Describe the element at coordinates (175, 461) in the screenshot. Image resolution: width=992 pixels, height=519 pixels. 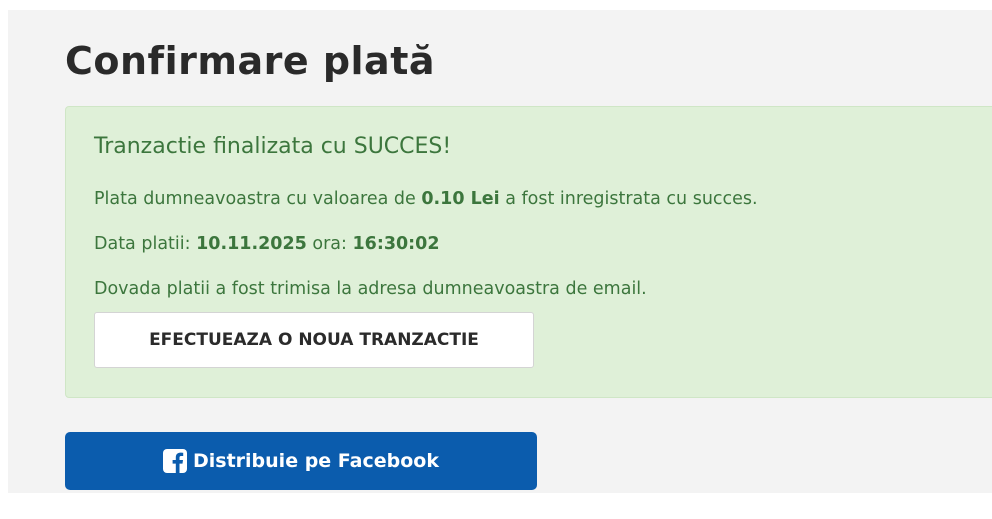
I see `facebook-icon` at that location.